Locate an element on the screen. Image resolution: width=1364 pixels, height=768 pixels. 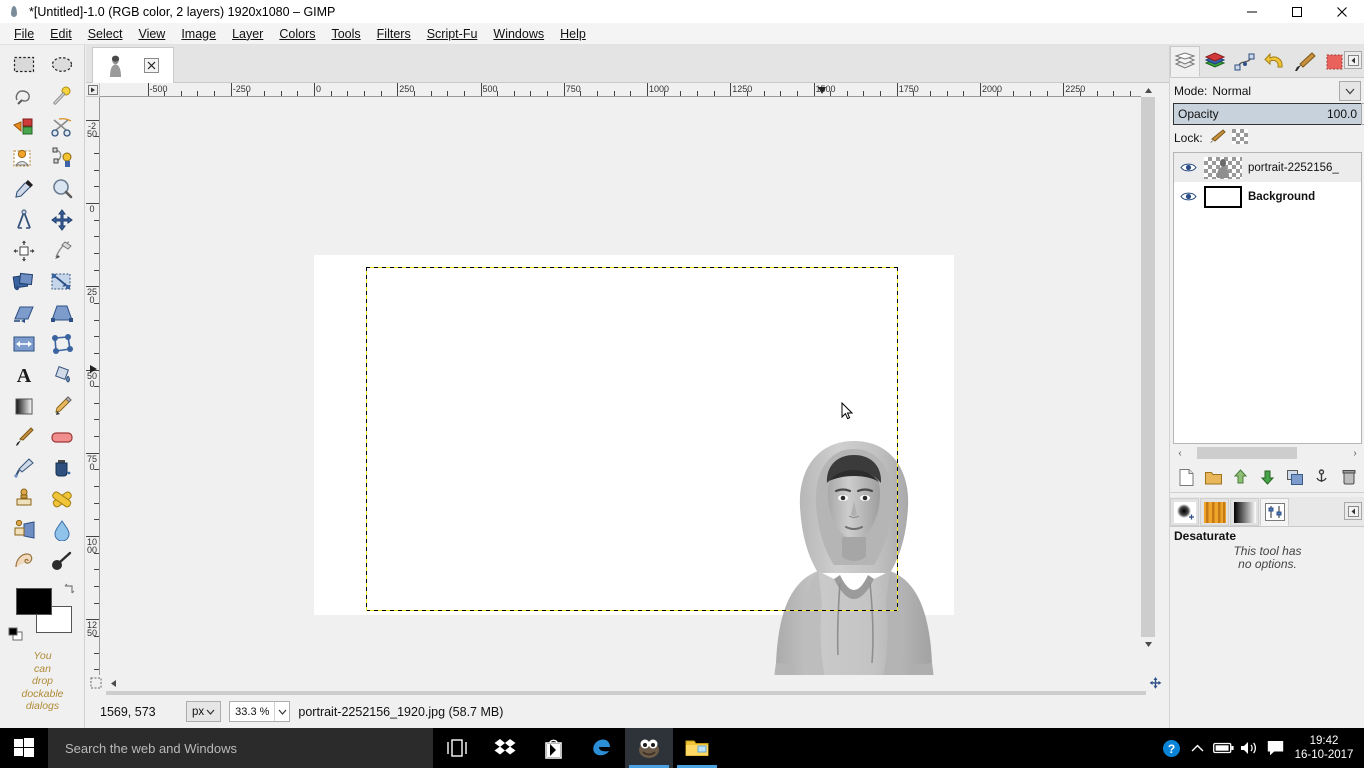
ruler-unit-button is located at coordinates (93, 90).